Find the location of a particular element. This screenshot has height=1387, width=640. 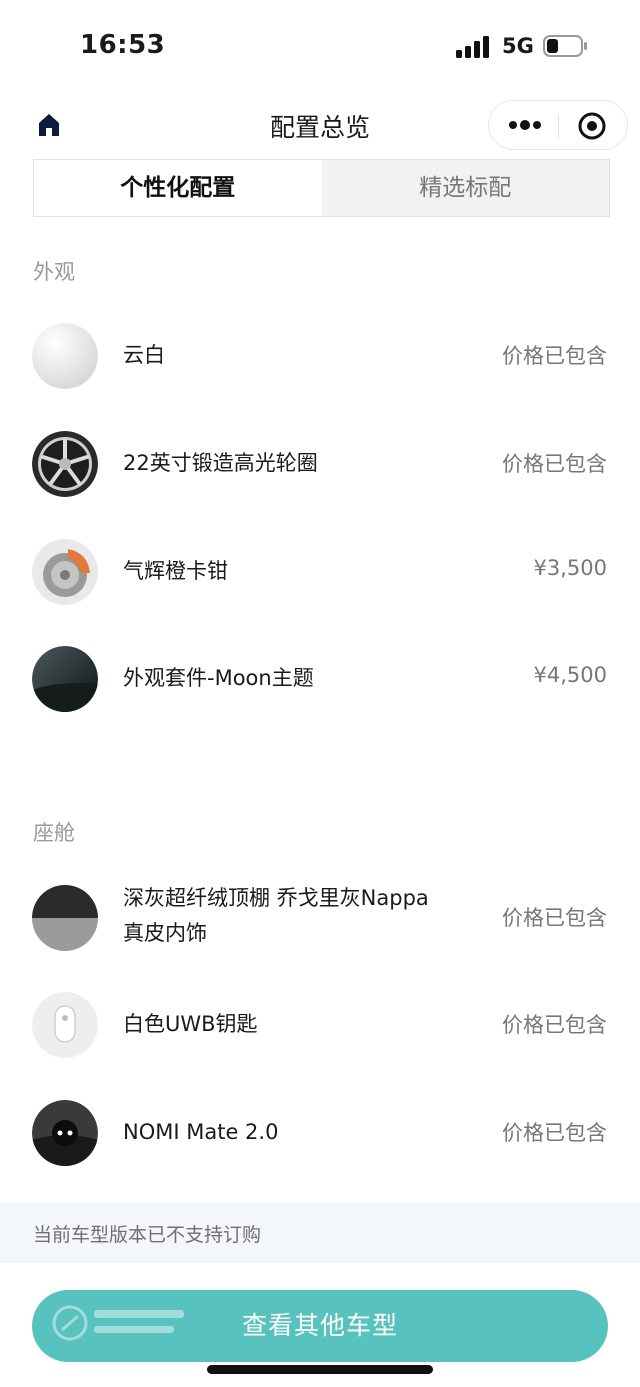

tab-standard: 精选标配 is located at coordinates (466, 188).